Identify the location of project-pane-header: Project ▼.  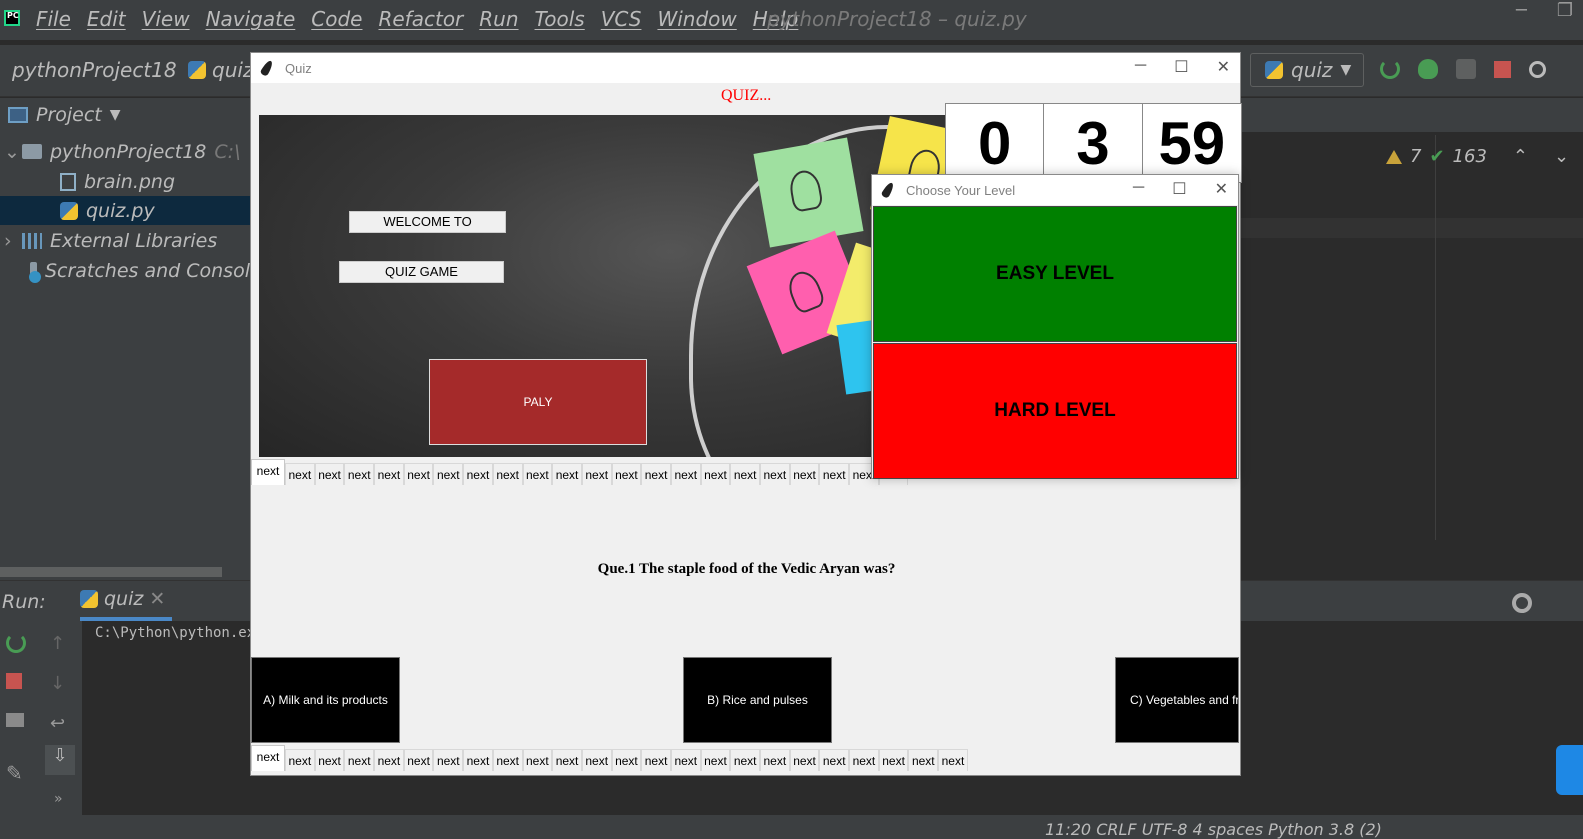
(125, 115).